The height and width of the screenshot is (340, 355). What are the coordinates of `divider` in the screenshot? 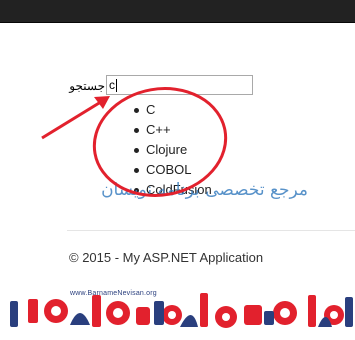 It's located at (211, 230).